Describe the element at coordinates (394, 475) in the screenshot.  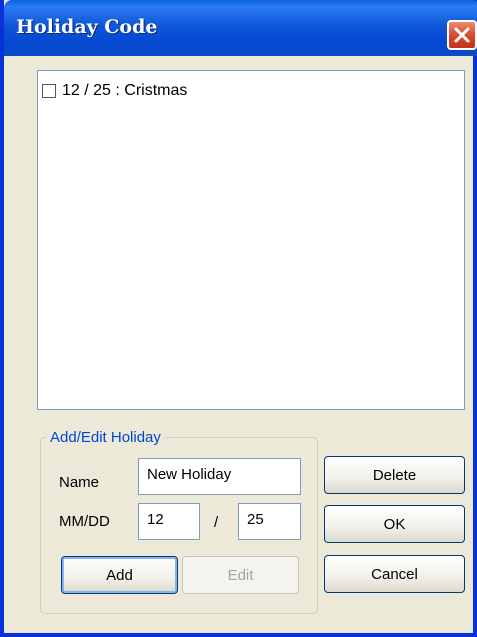
I see `delete-button: Delete` at that location.